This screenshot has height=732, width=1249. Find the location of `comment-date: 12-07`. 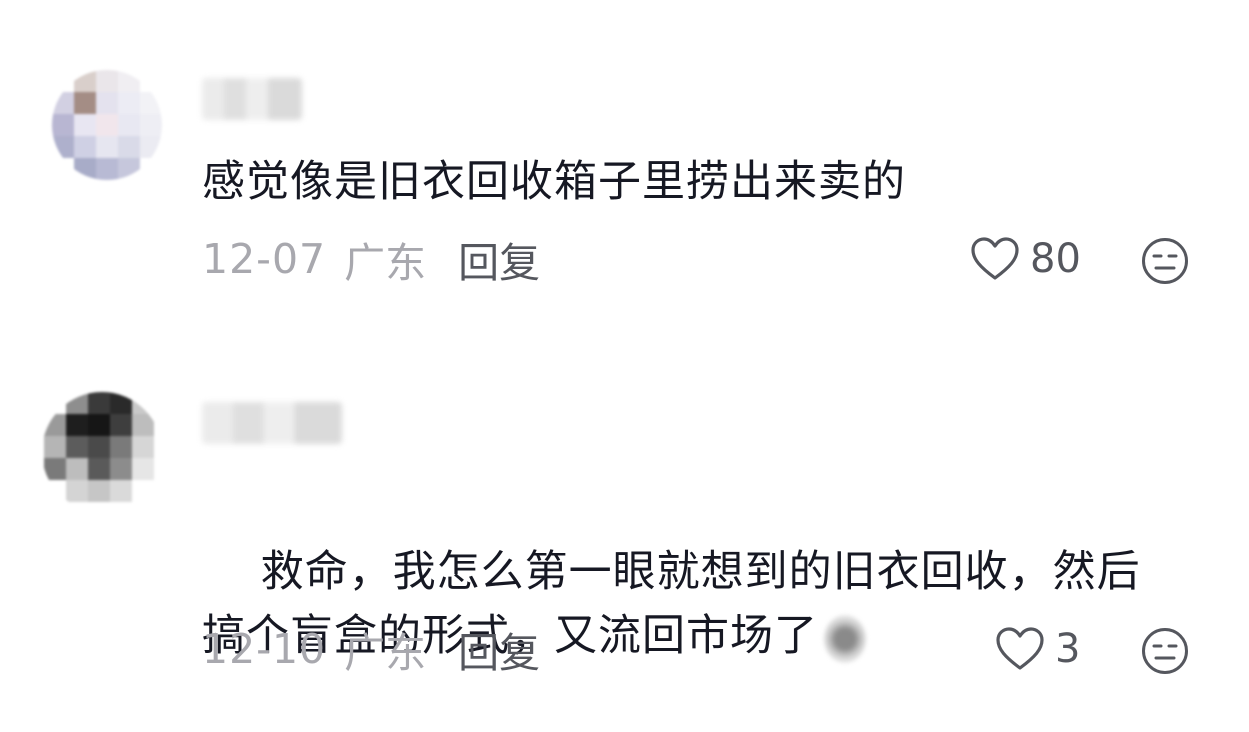

comment-date: 12-07 is located at coordinates (264, 259).